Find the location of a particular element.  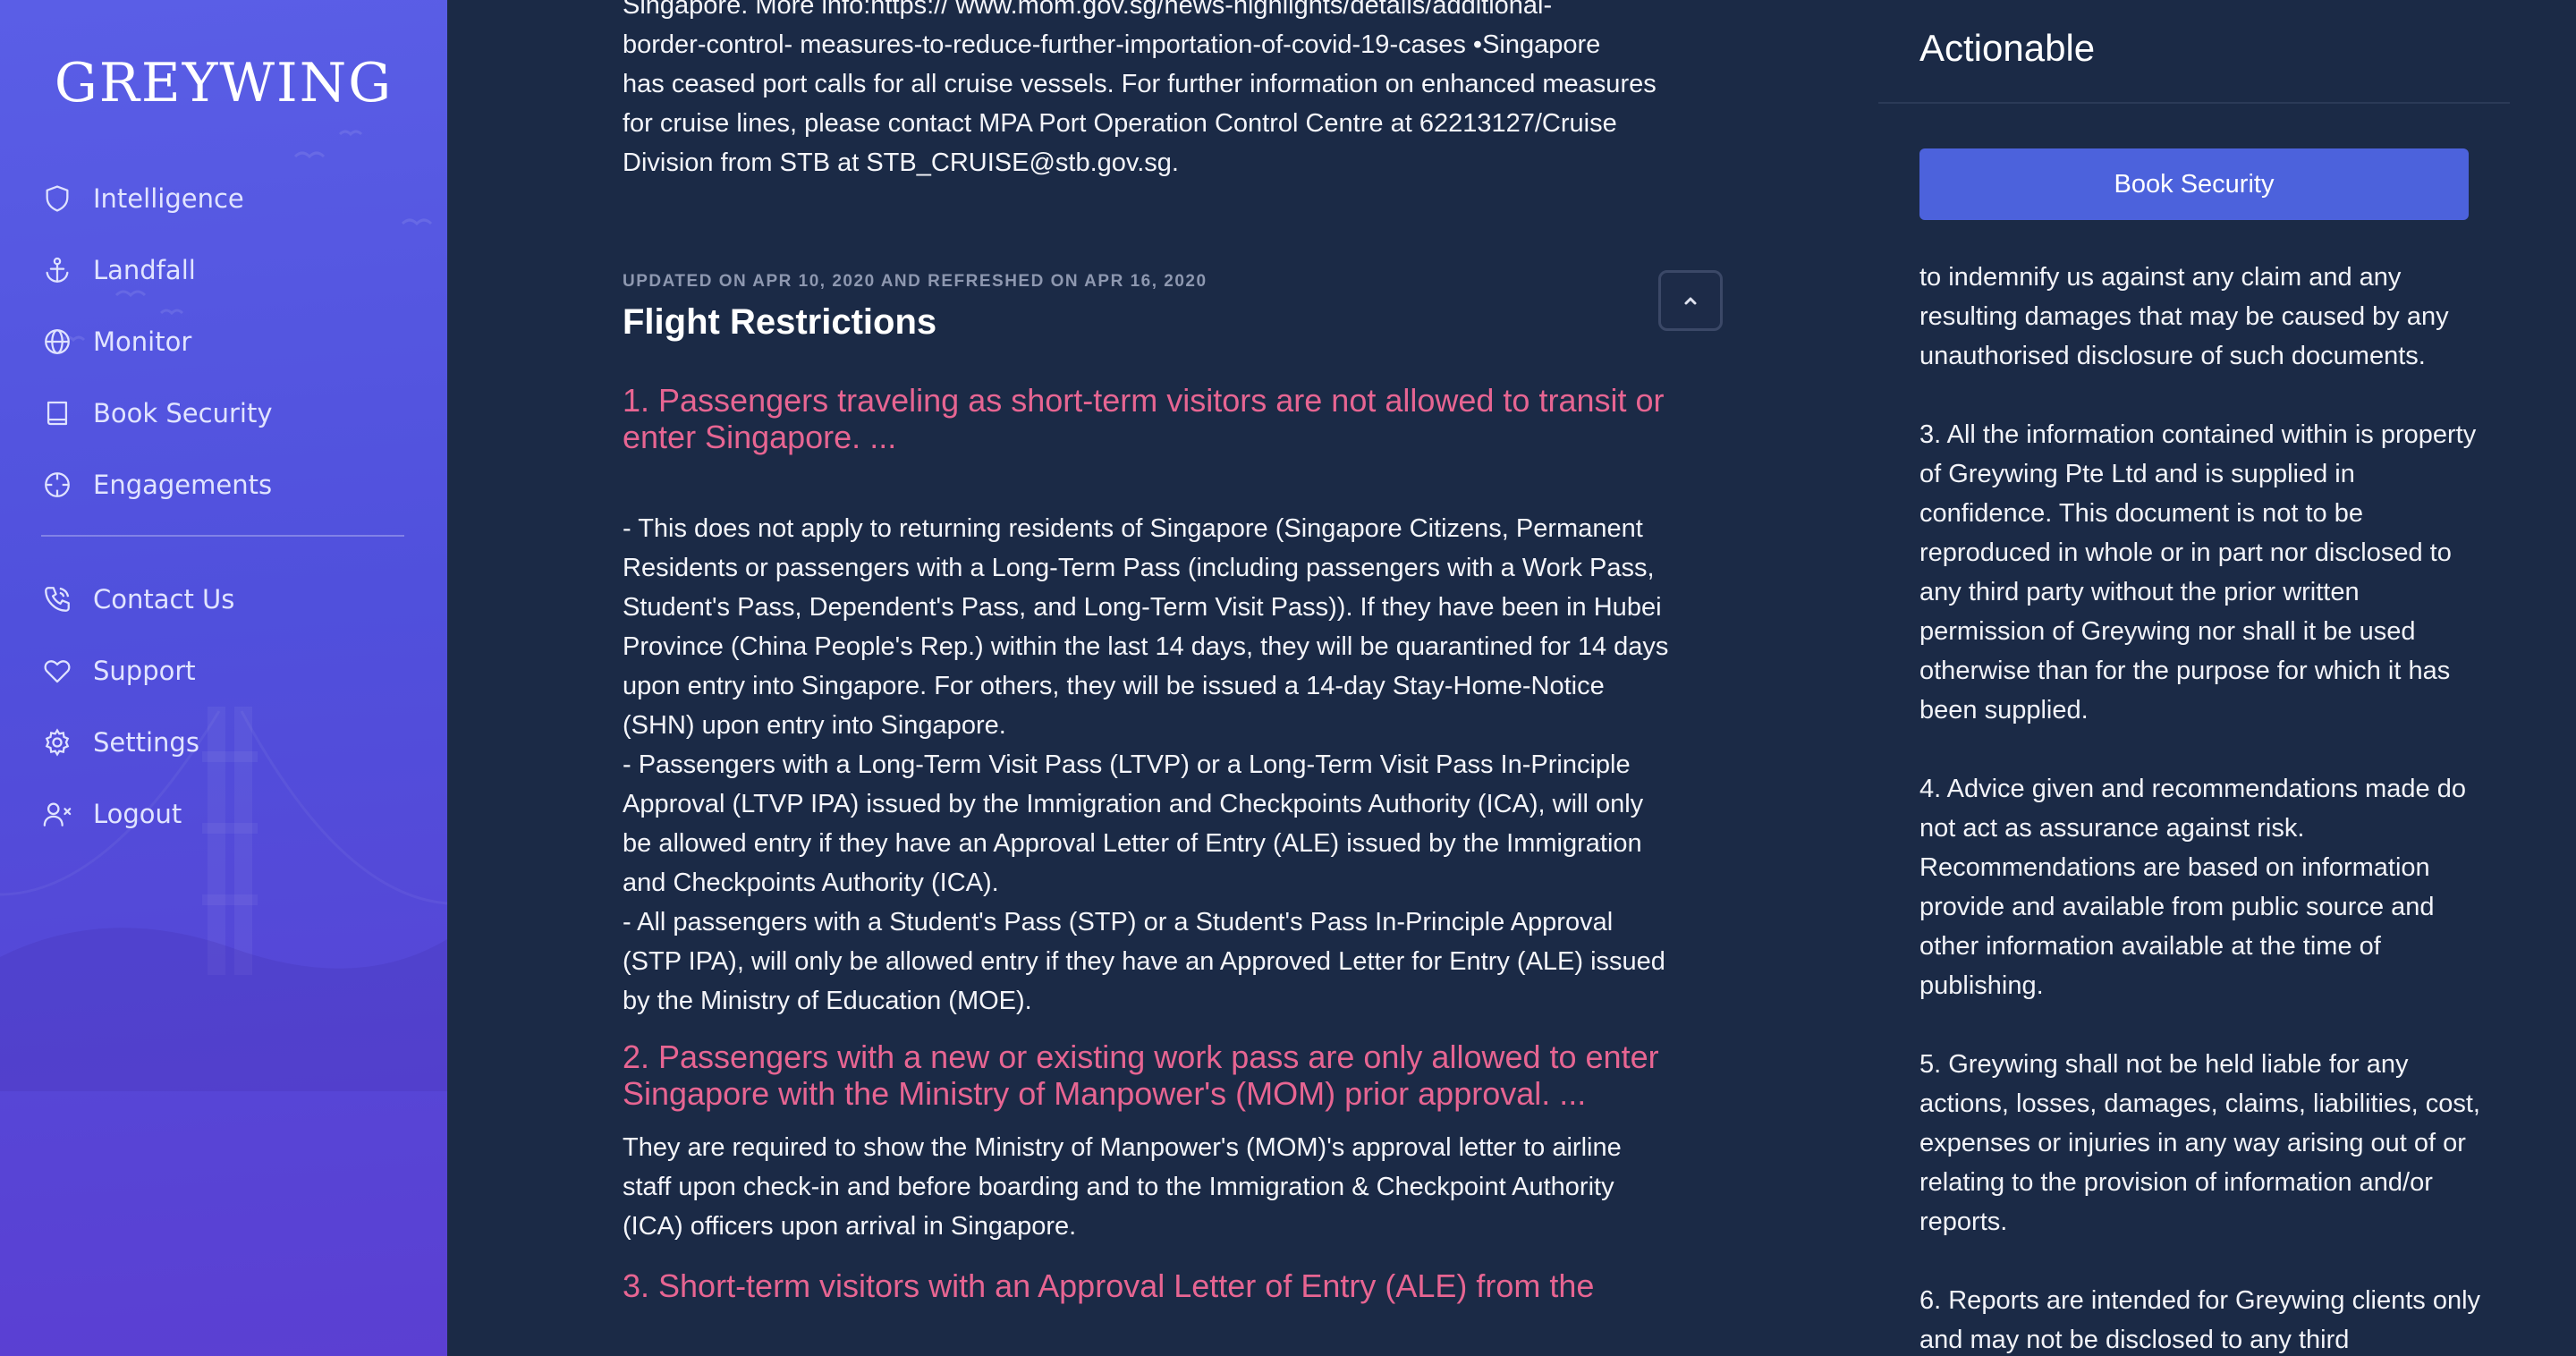

actionable-title: Actionable is located at coordinates (2007, 48).